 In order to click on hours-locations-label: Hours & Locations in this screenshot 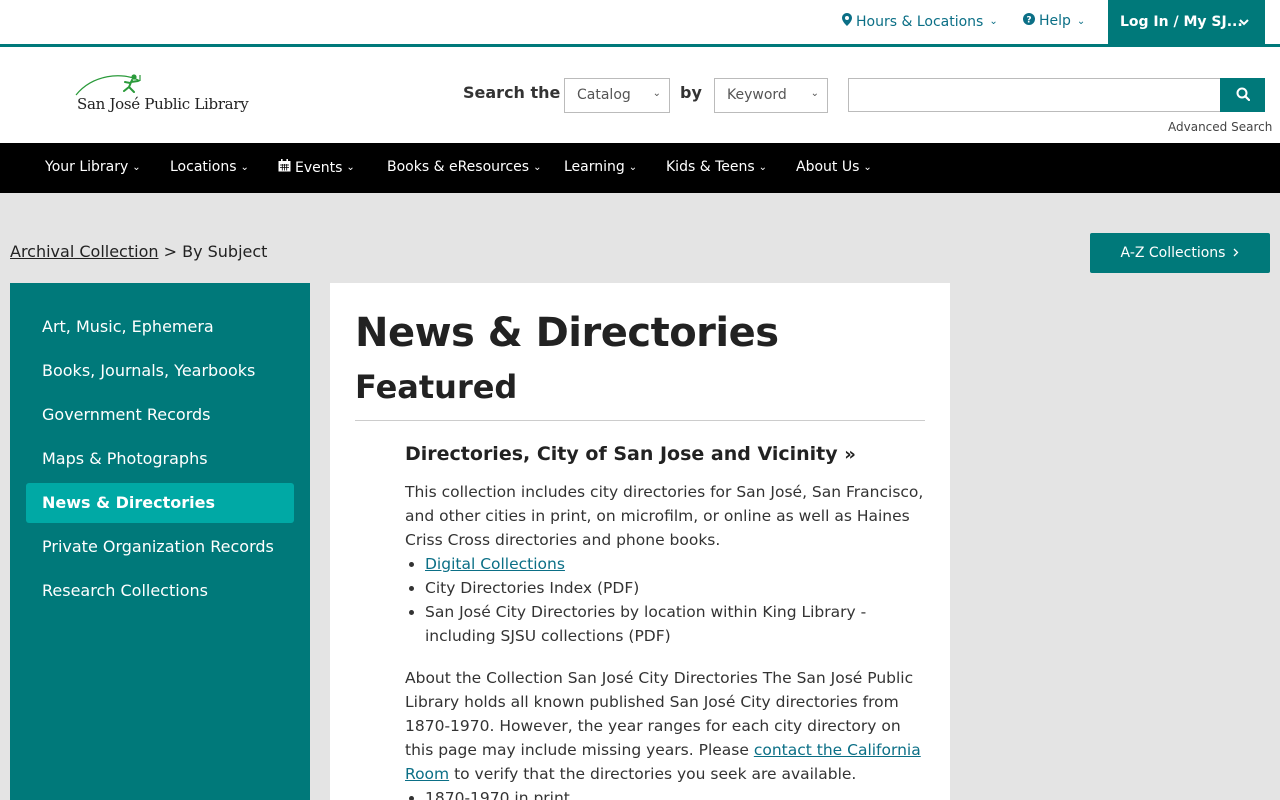, I will do `click(920, 21)`.